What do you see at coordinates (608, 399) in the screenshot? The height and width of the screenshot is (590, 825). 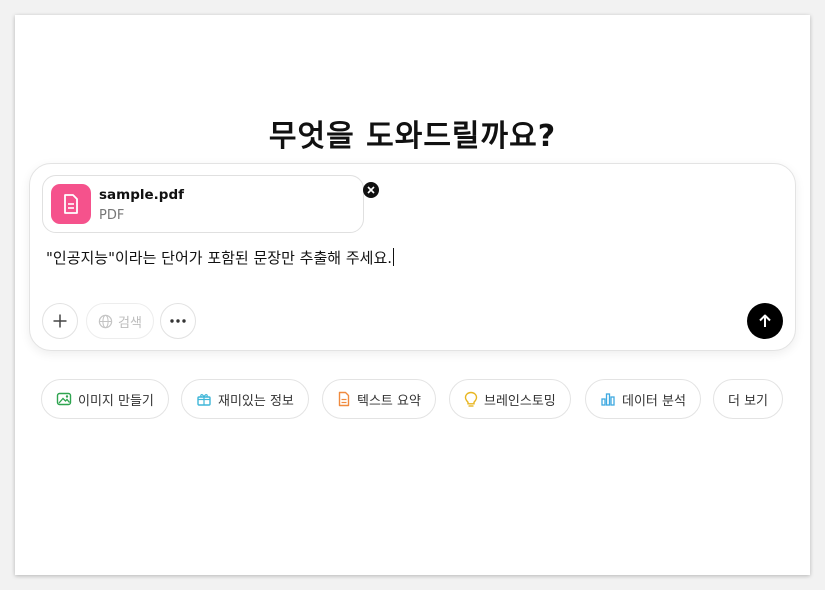 I see `bar-chart-icon` at bounding box center [608, 399].